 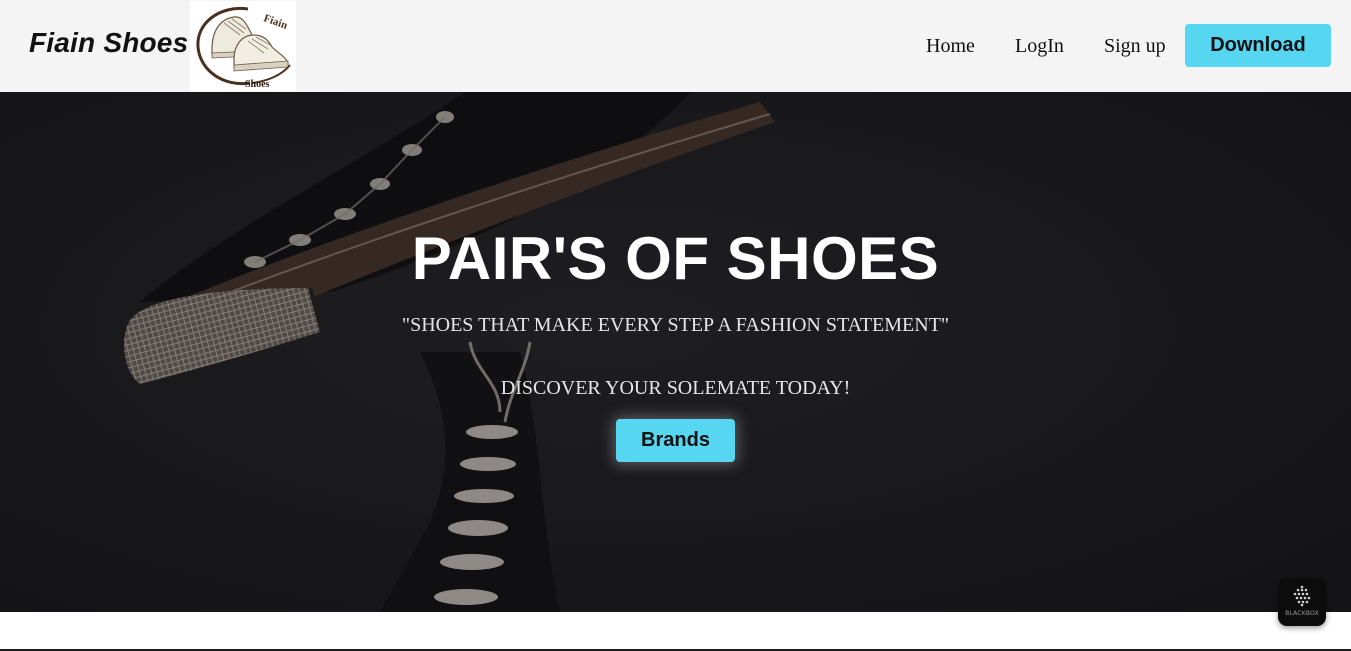 I want to click on sneakers-logo-icon: Fiain Shoes, so click(x=243, y=48).